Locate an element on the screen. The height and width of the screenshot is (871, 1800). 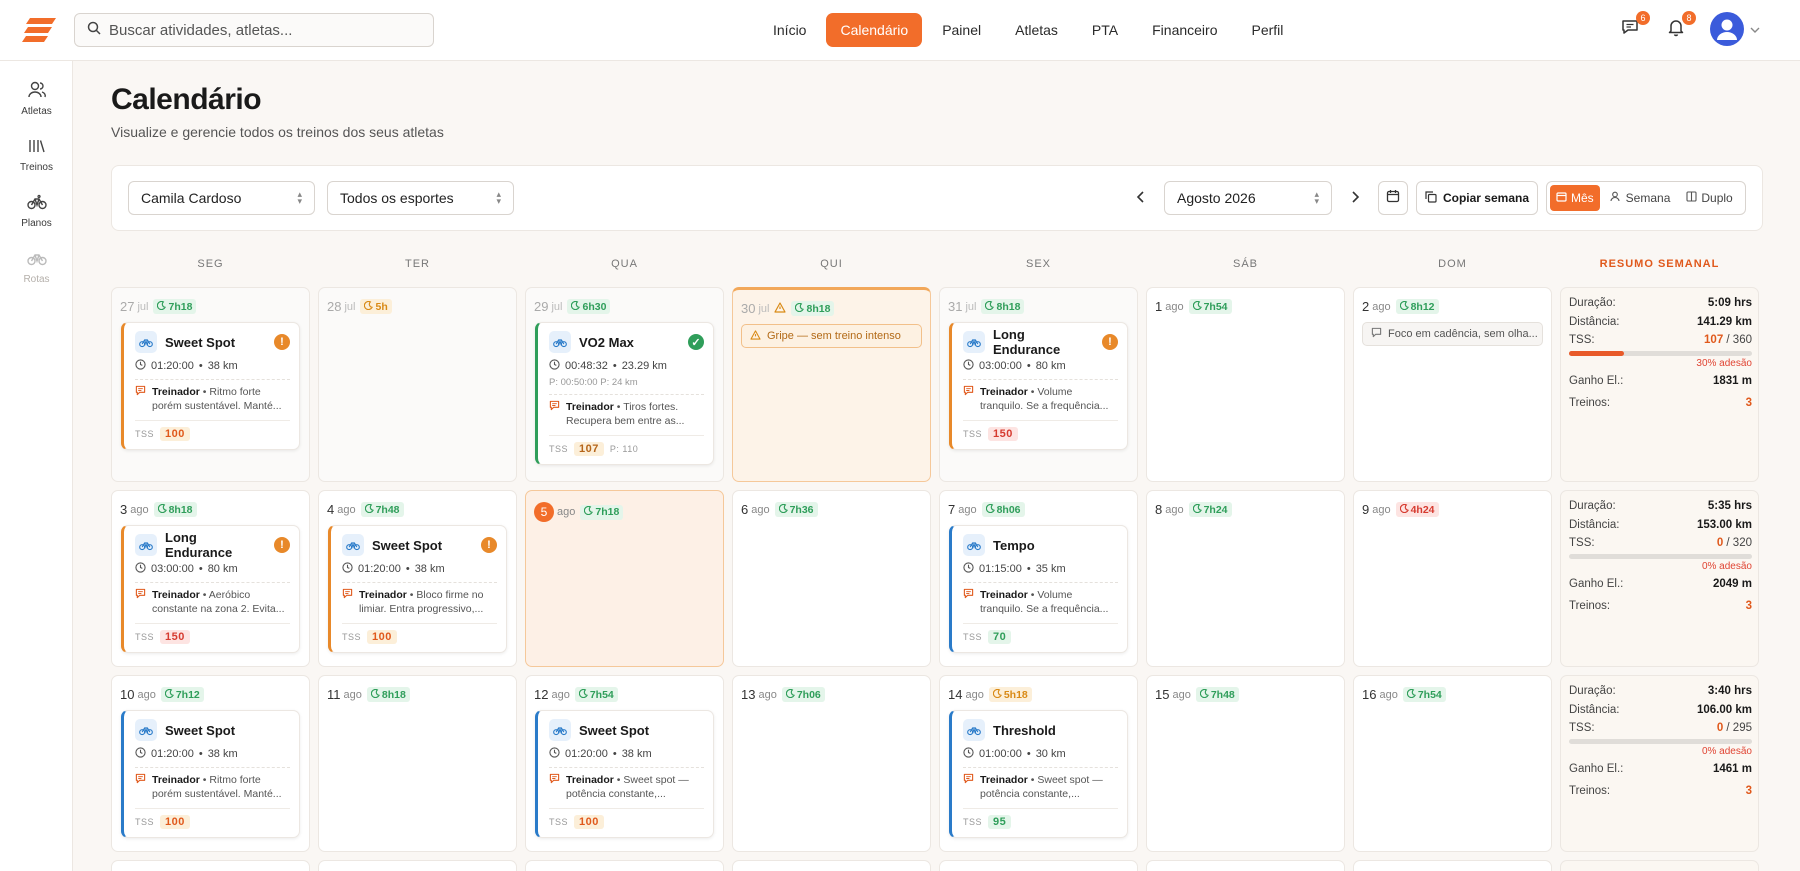
view-month-button: Mês is located at coordinates (1575, 198).